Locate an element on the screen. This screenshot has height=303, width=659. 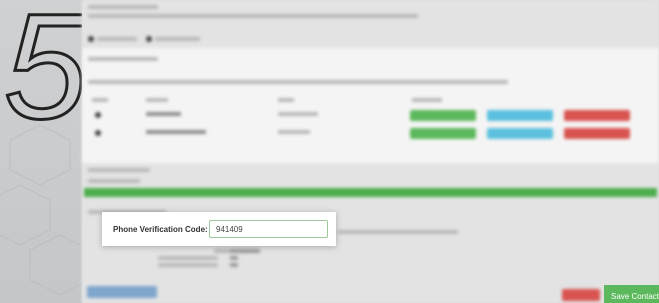
progress-bar is located at coordinates (370, 192).